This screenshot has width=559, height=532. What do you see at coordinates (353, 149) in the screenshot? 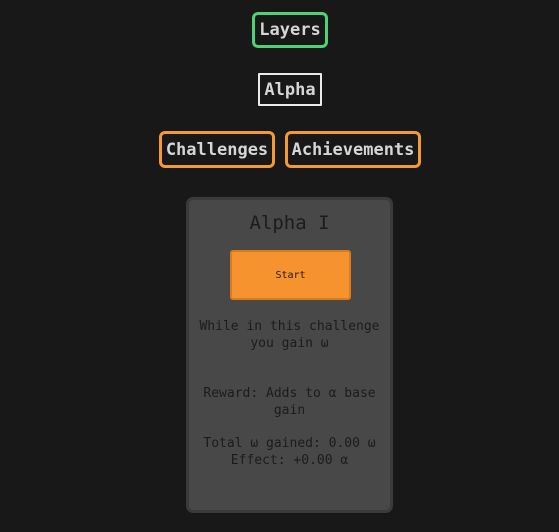
I see `tab-achievements: Achievements` at bounding box center [353, 149].